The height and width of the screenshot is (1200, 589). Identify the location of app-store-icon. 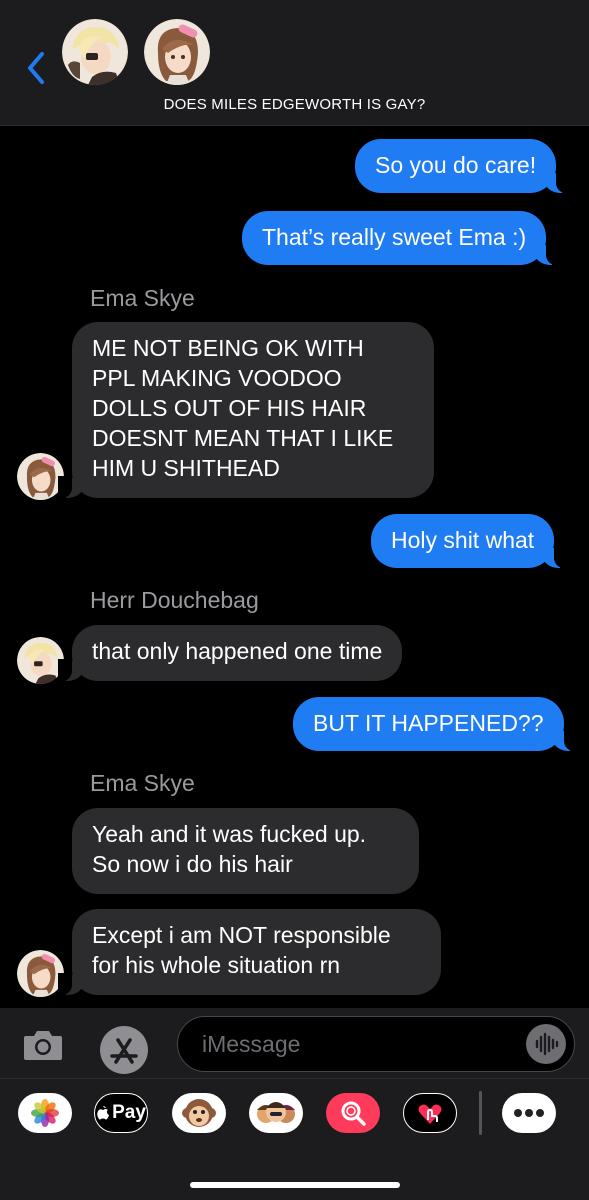
(124, 1051).